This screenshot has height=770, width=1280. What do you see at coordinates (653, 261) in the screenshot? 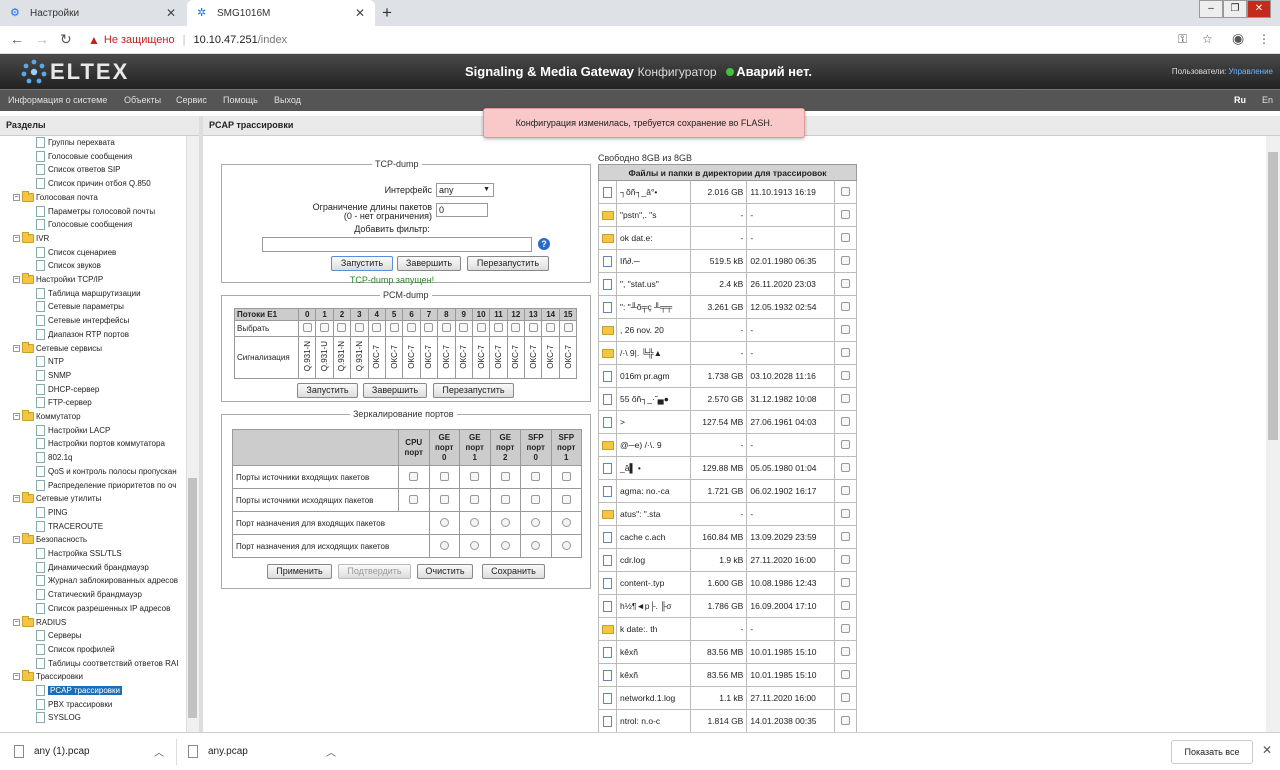
I see `file-name: Iñ∂.─` at bounding box center [653, 261].